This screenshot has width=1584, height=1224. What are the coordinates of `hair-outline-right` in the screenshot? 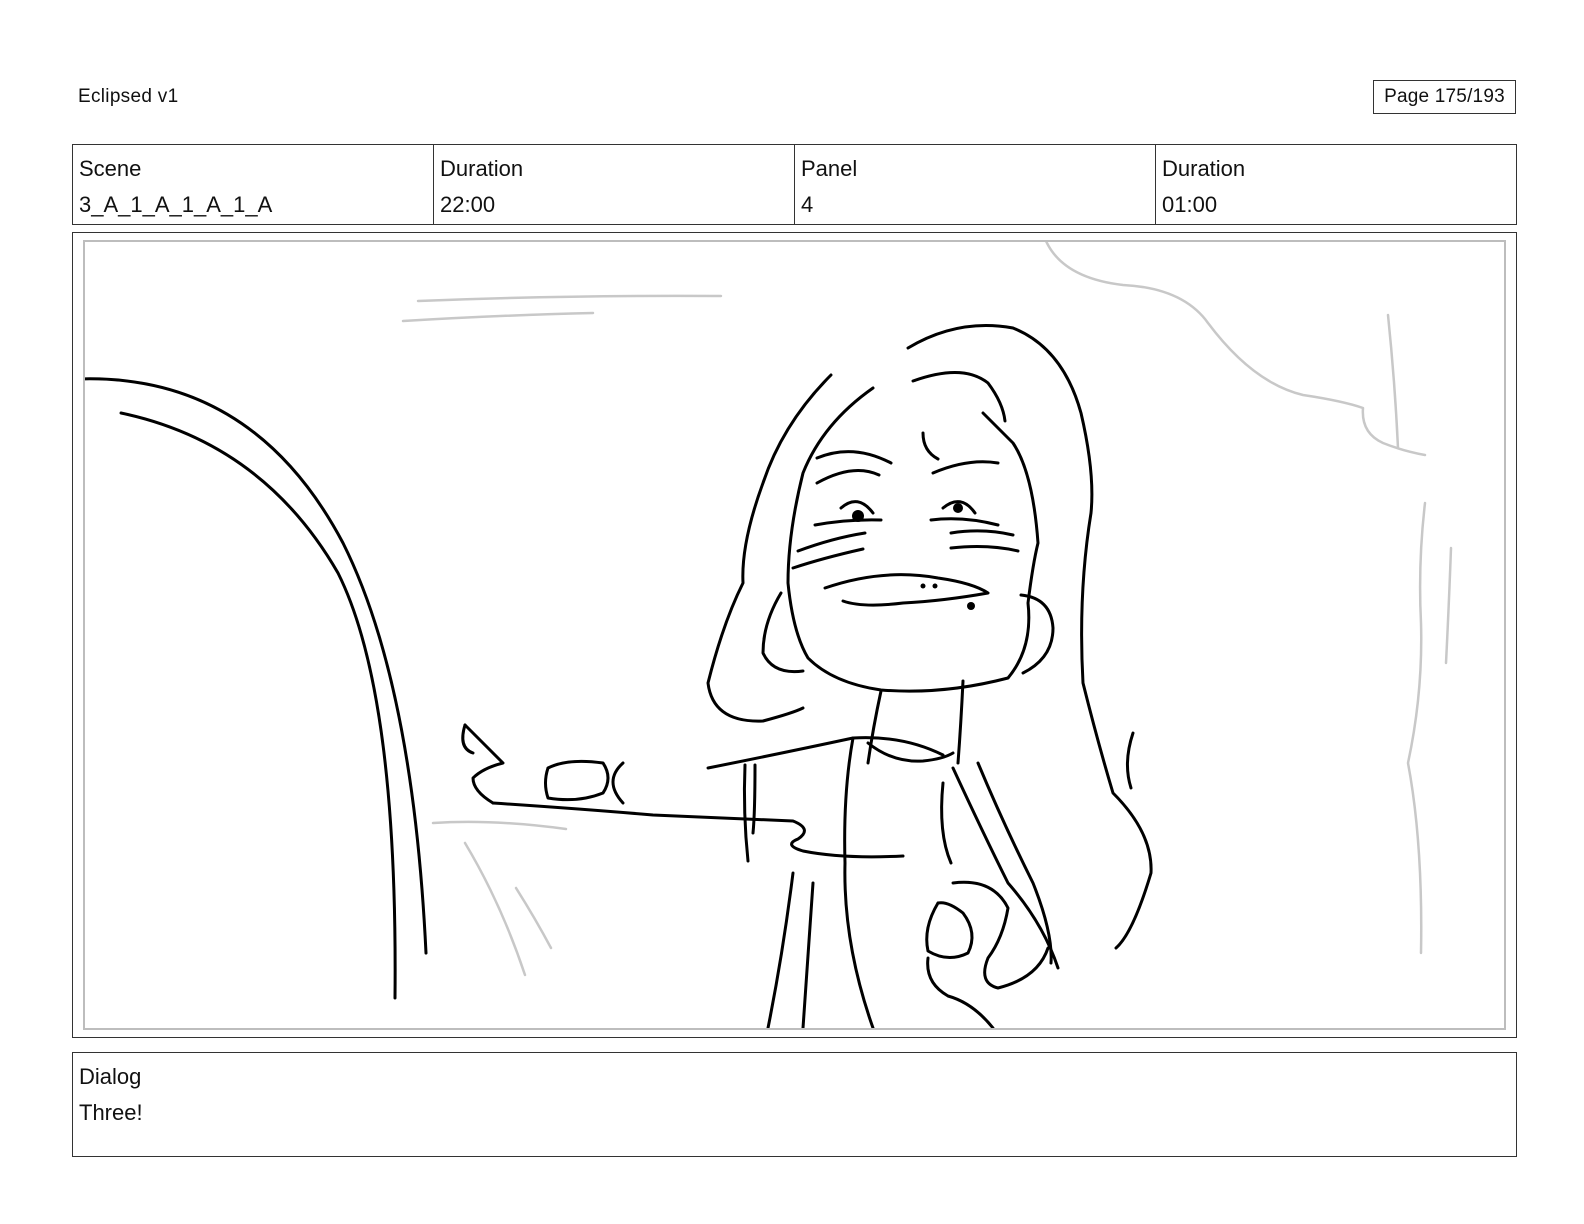 It's located at (1029, 637).